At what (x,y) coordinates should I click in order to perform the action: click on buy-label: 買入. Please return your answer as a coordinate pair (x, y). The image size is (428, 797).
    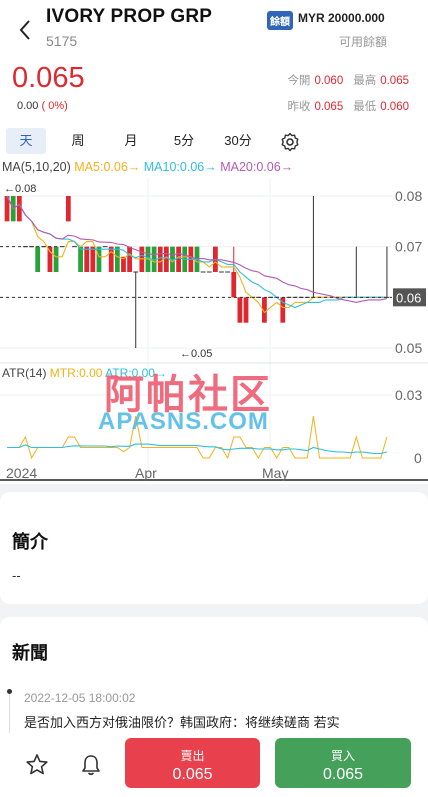
    Looking at the image, I should click on (342, 756).